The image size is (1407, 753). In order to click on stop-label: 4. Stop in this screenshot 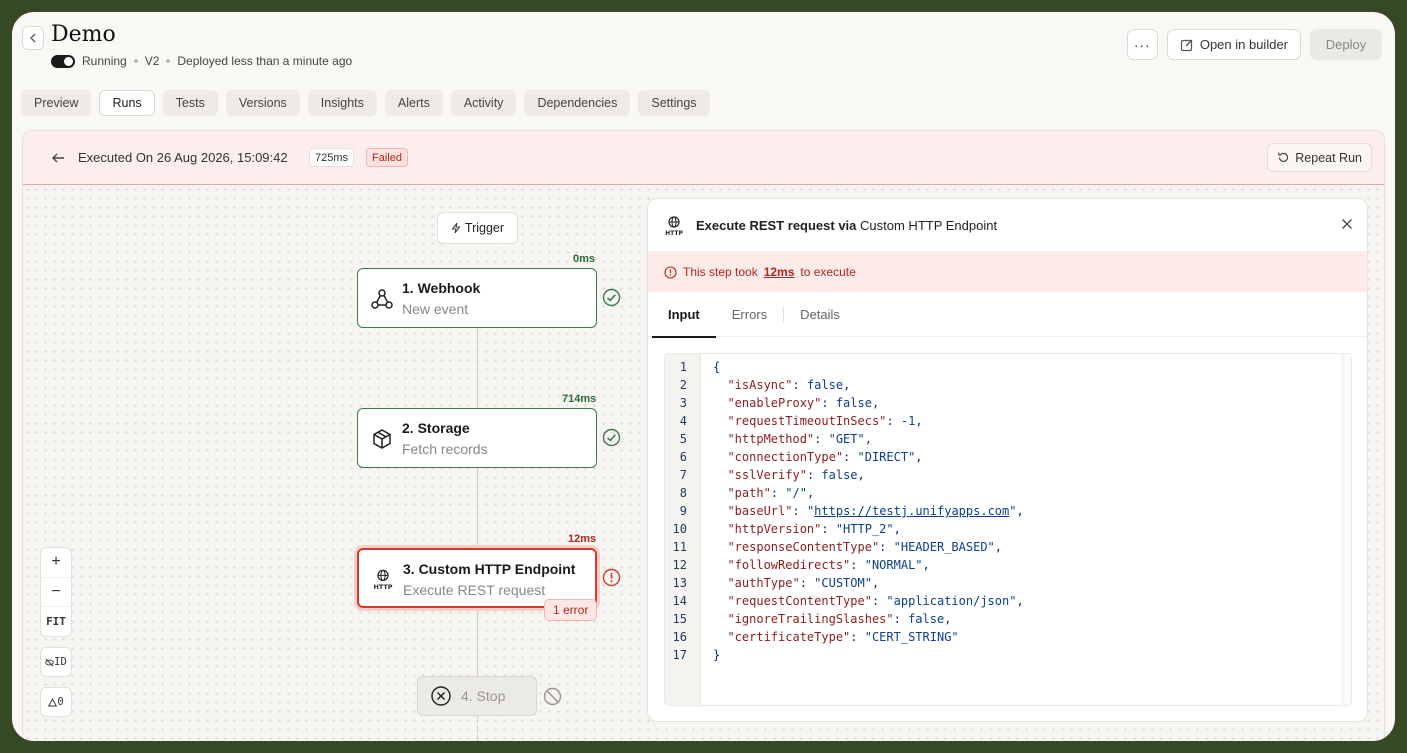, I will do `click(483, 696)`.